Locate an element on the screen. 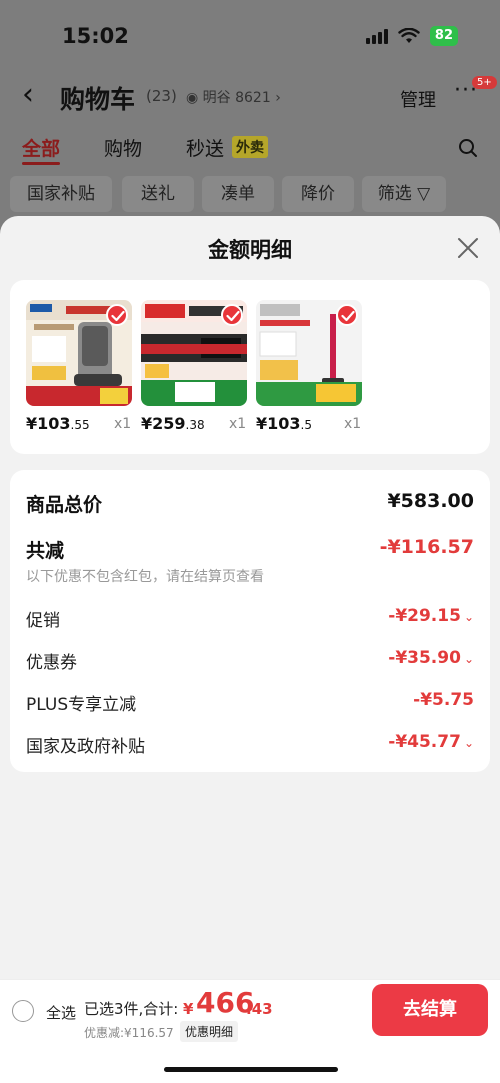 Image resolution: width=500 pixels, height=1083 pixels. tab-underline is located at coordinates (41, 163).